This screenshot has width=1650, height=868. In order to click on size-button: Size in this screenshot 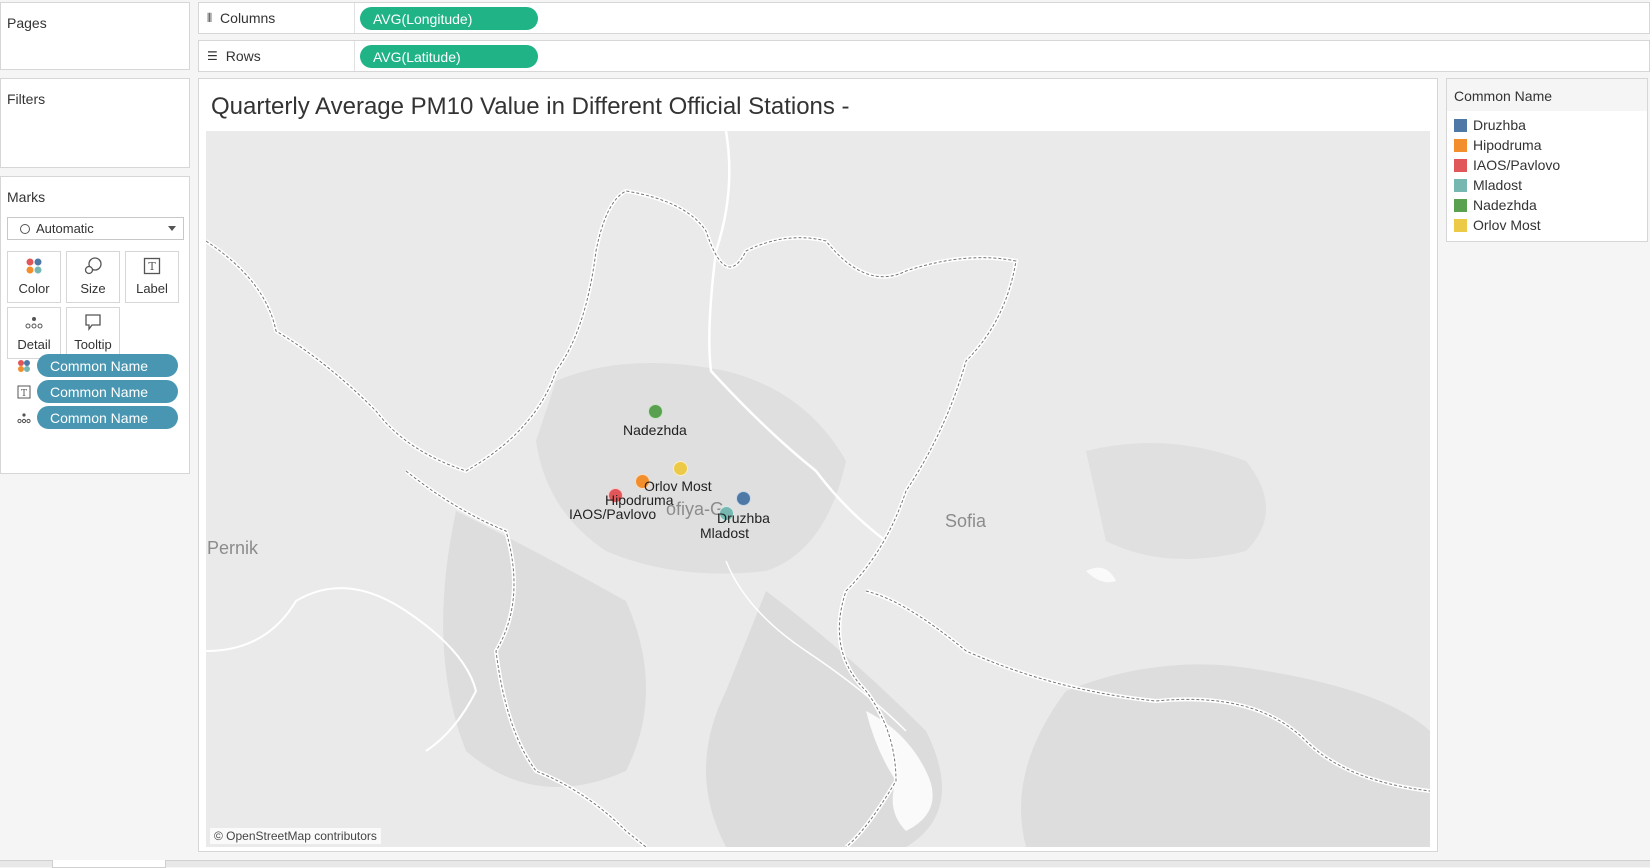, I will do `click(93, 277)`.